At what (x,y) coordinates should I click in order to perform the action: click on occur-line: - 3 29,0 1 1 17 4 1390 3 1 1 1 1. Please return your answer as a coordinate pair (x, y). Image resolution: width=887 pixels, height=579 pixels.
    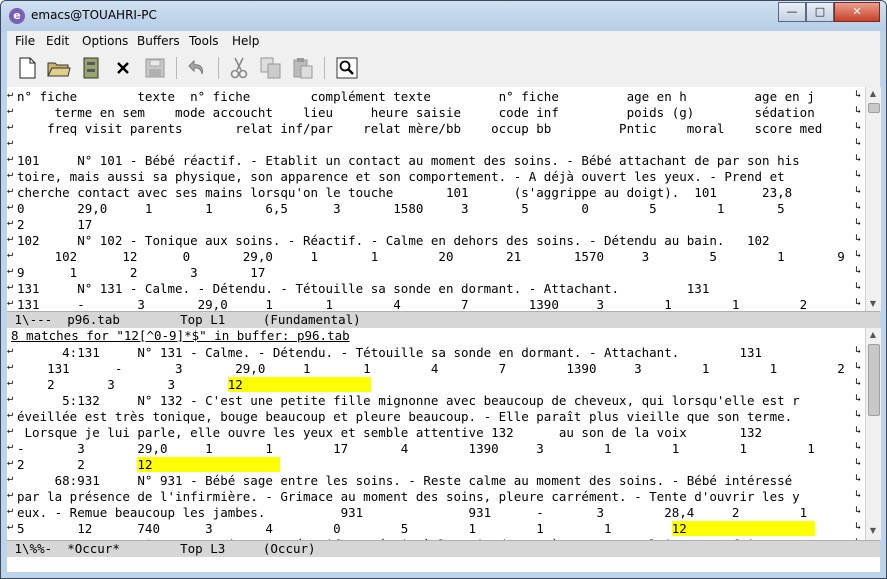
    Looking at the image, I should click on (416, 448).